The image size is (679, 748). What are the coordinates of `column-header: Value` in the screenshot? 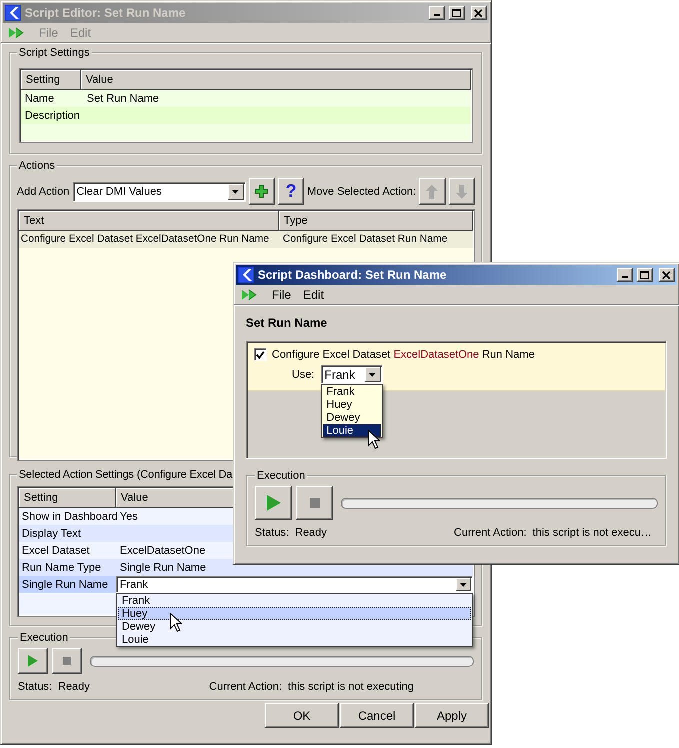 It's located at (276, 80).